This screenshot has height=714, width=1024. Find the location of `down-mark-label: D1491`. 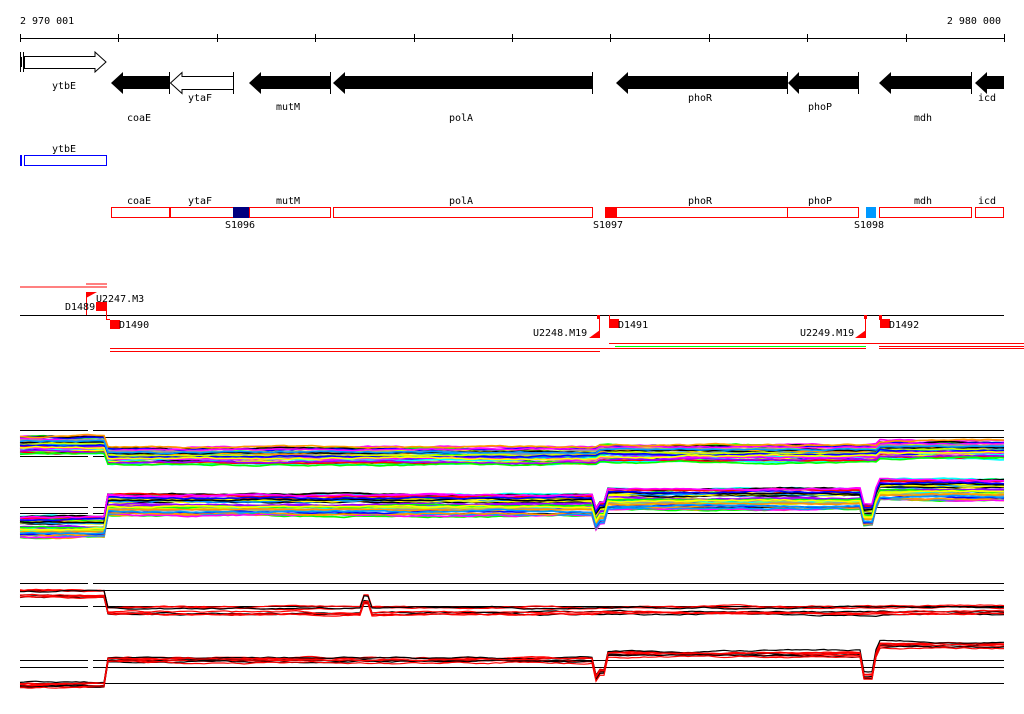

down-mark-label: D1491 is located at coordinates (633, 325).